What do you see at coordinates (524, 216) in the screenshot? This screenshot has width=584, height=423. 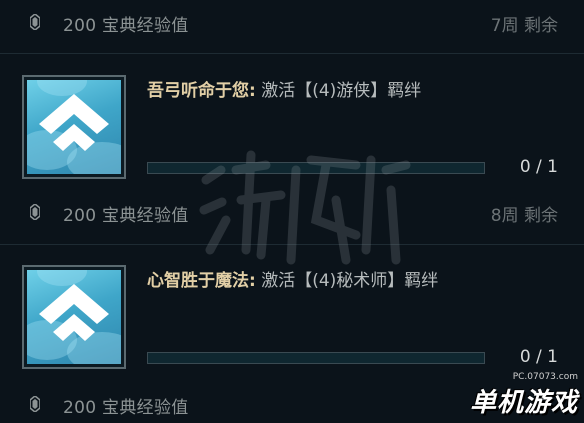 I see `time-remaining: 8周 剩余` at bounding box center [524, 216].